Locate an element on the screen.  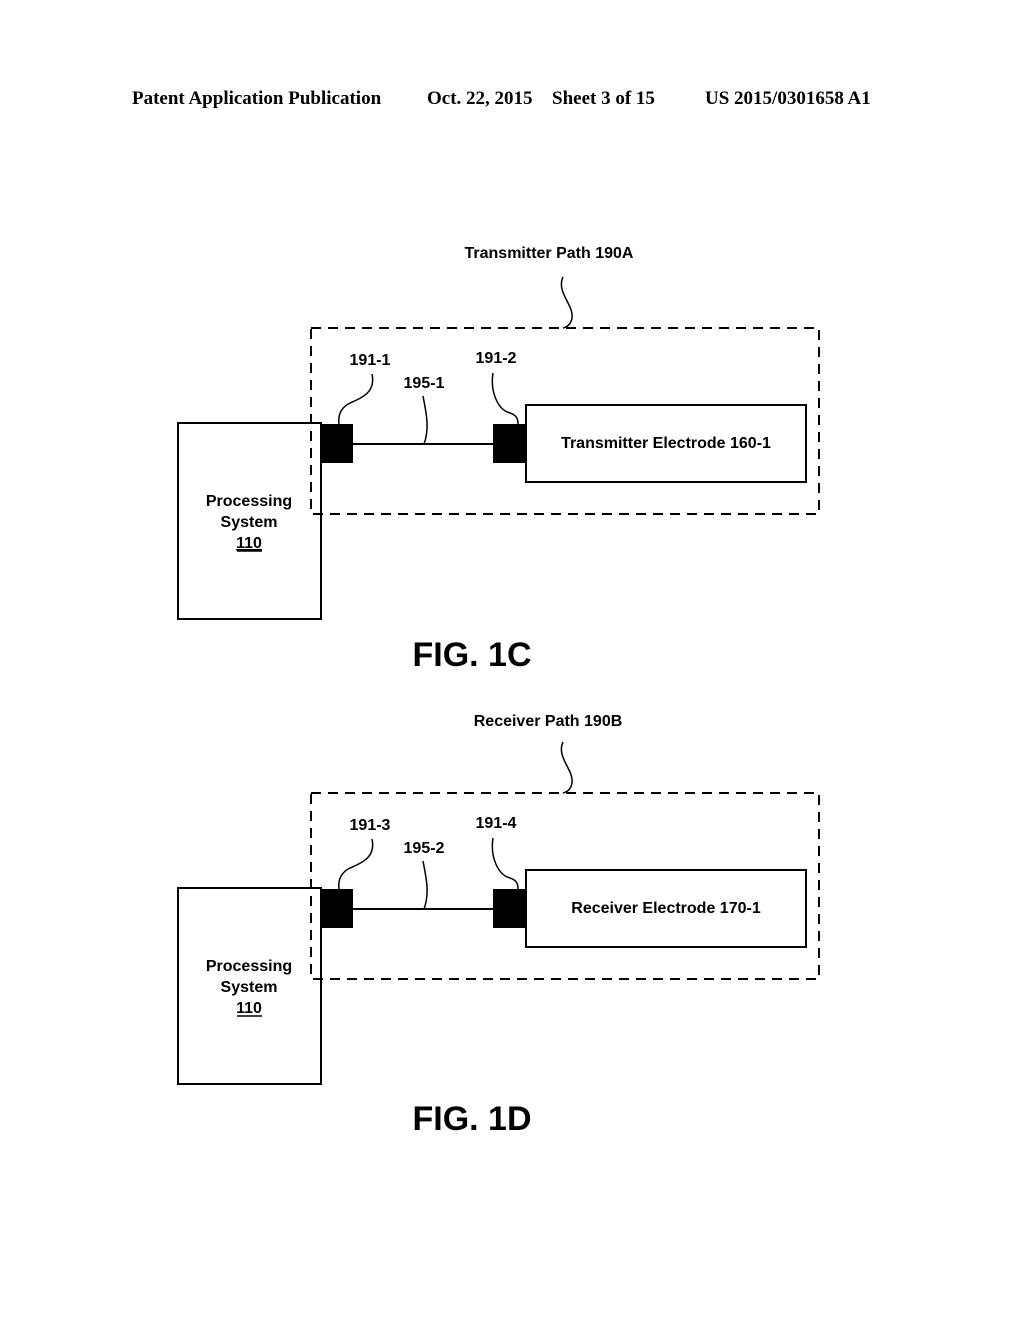
electrode-label: Receiver Electrode 170-1 is located at coordinates (666, 908).